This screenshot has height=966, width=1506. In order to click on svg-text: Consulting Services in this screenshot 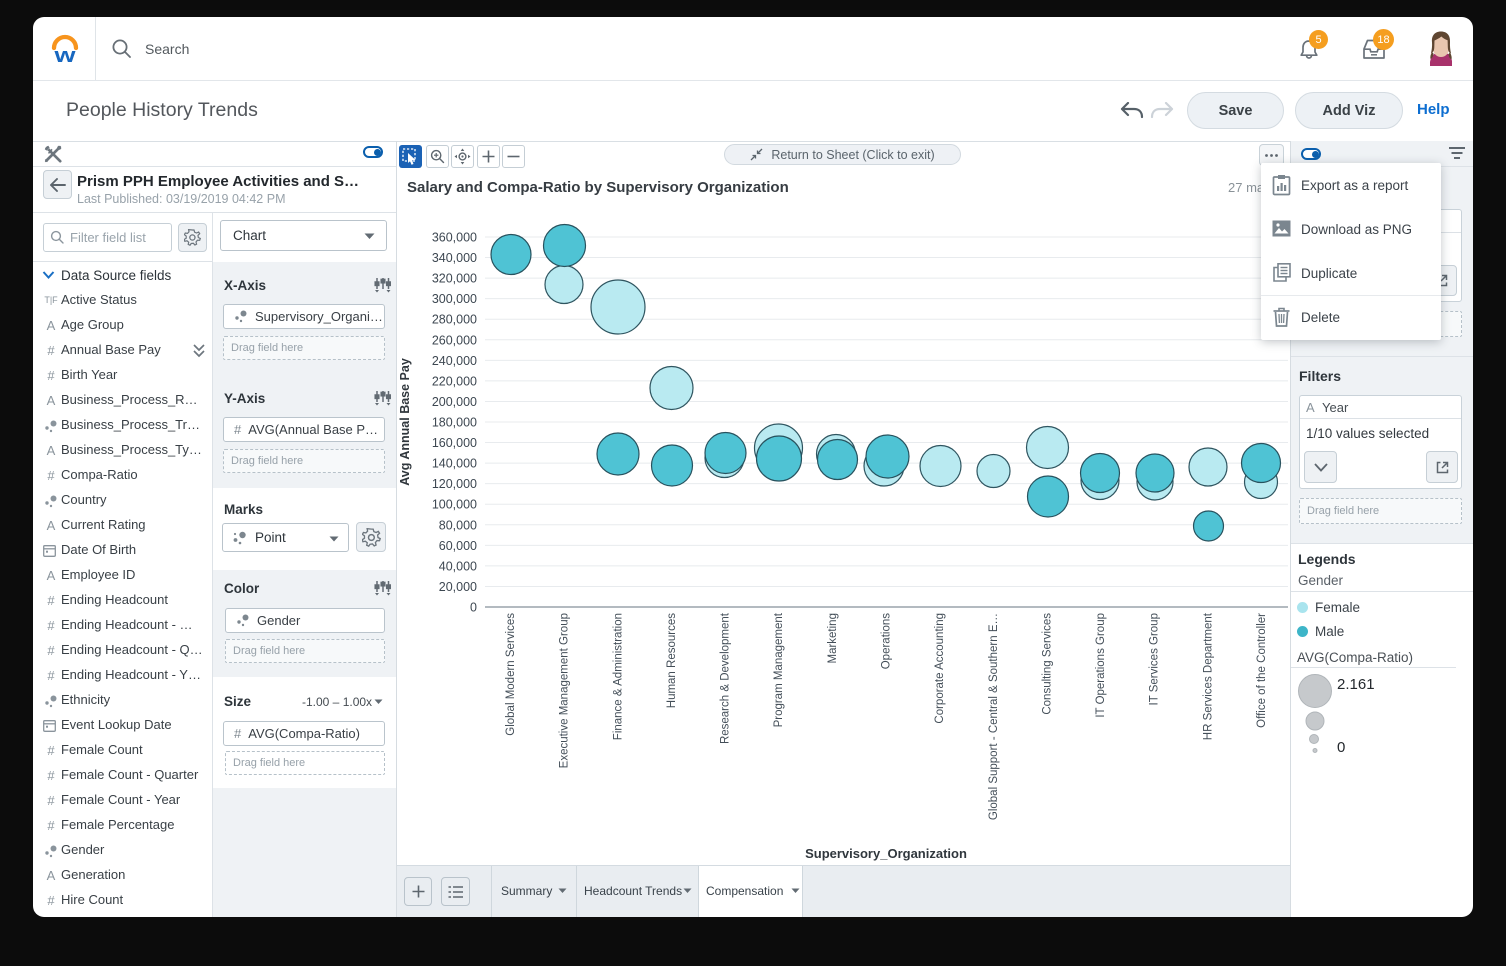, I will do `click(1047, 664)`.